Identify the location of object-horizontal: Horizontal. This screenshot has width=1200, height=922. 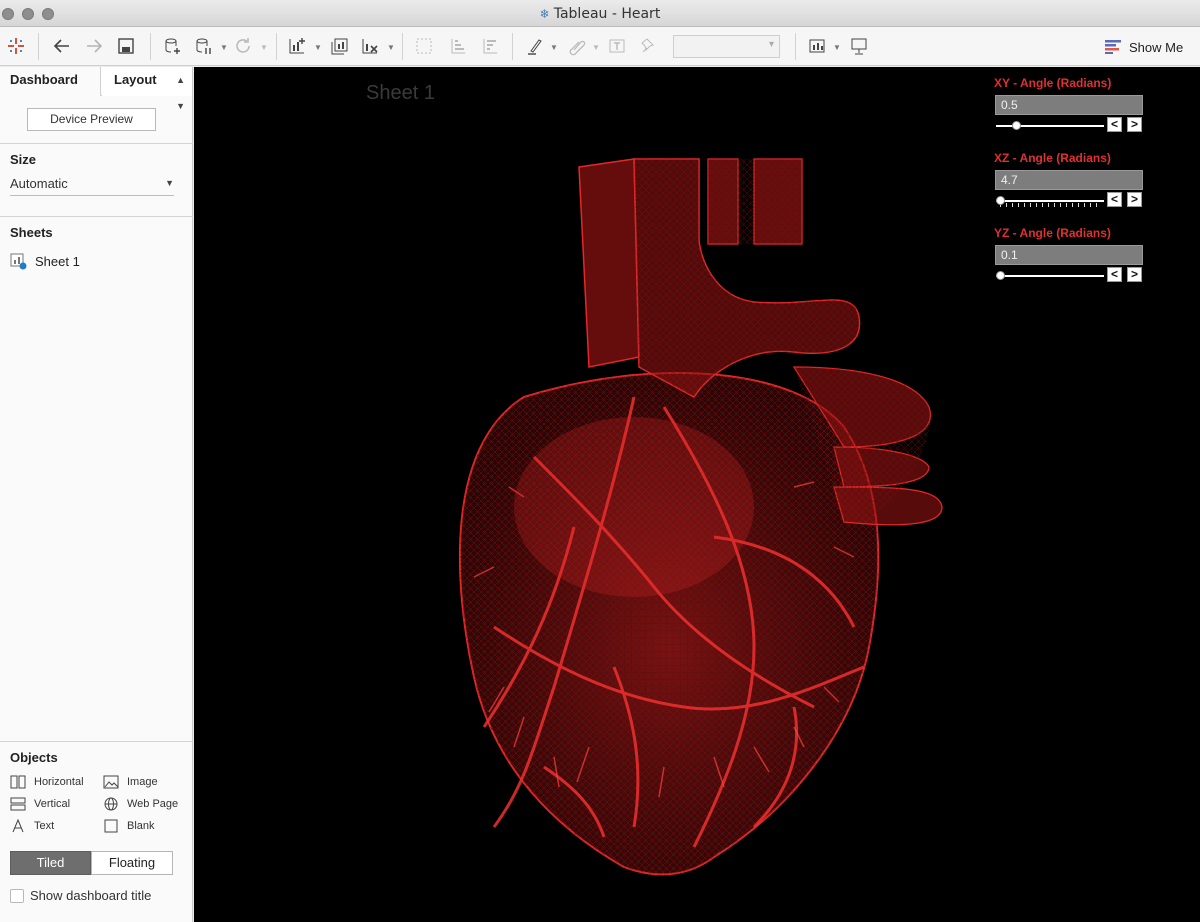
(47, 782).